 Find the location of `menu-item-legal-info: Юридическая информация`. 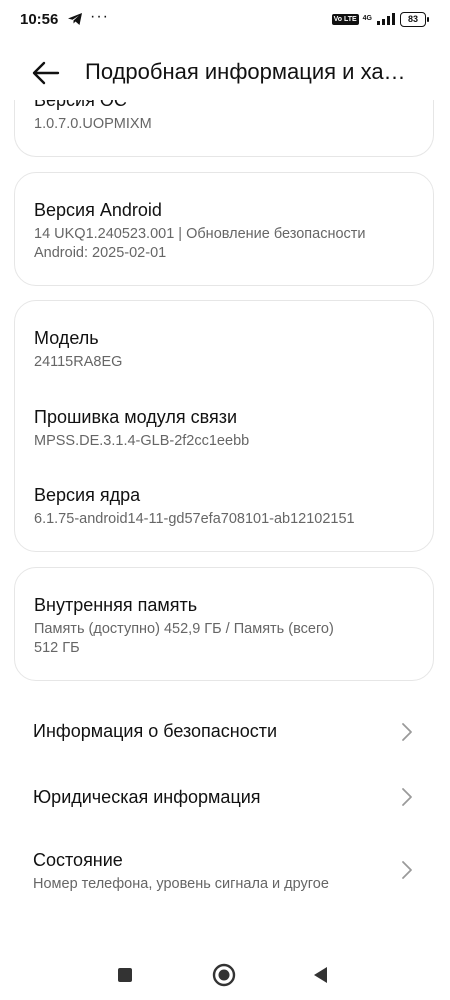

menu-item-legal-info: Юридическая информация is located at coordinates (225, 797).